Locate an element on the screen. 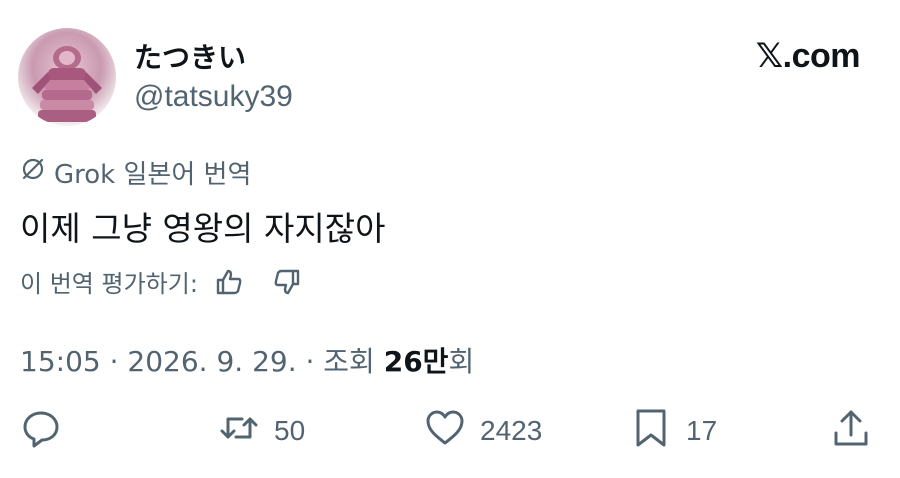 The width and height of the screenshot is (900, 478). avatar-image is located at coordinates (67, 84).